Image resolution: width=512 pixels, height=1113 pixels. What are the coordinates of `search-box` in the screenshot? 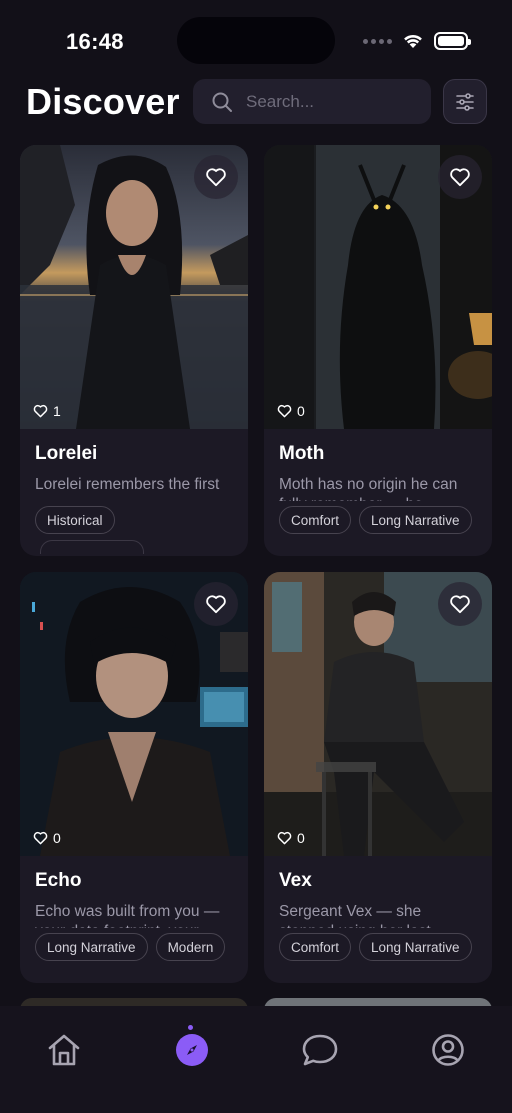 It's located at (312, 101).